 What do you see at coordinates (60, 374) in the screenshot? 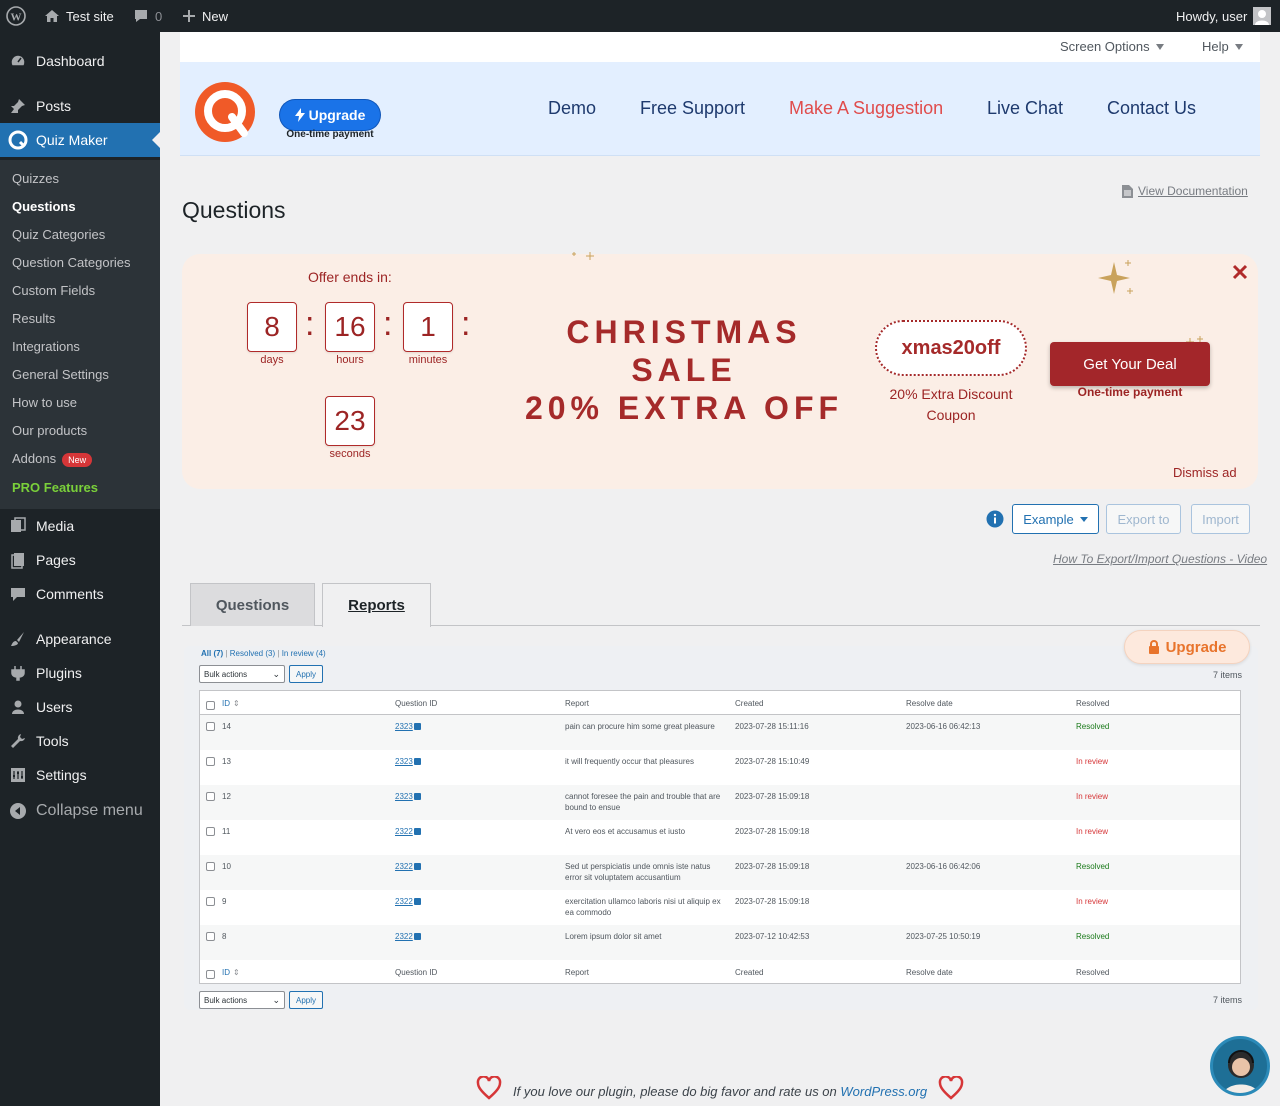
I see `submenu-general-settings: General Settings` at bounding box center [60, 374].